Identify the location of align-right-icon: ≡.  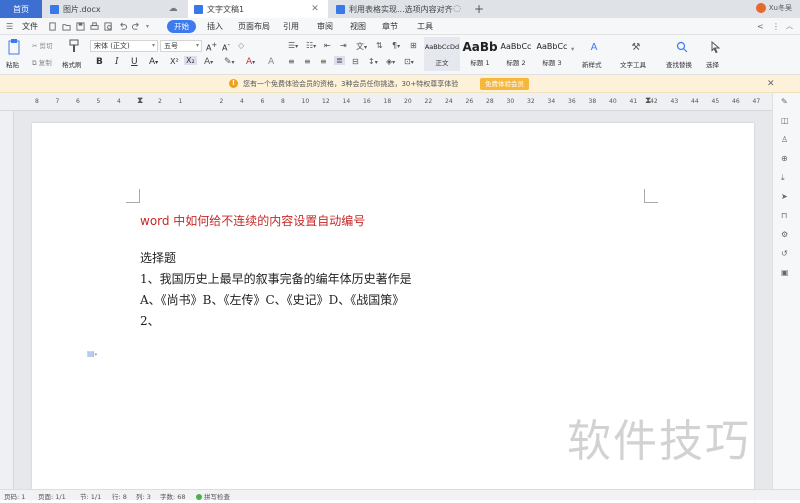
(323, 61).